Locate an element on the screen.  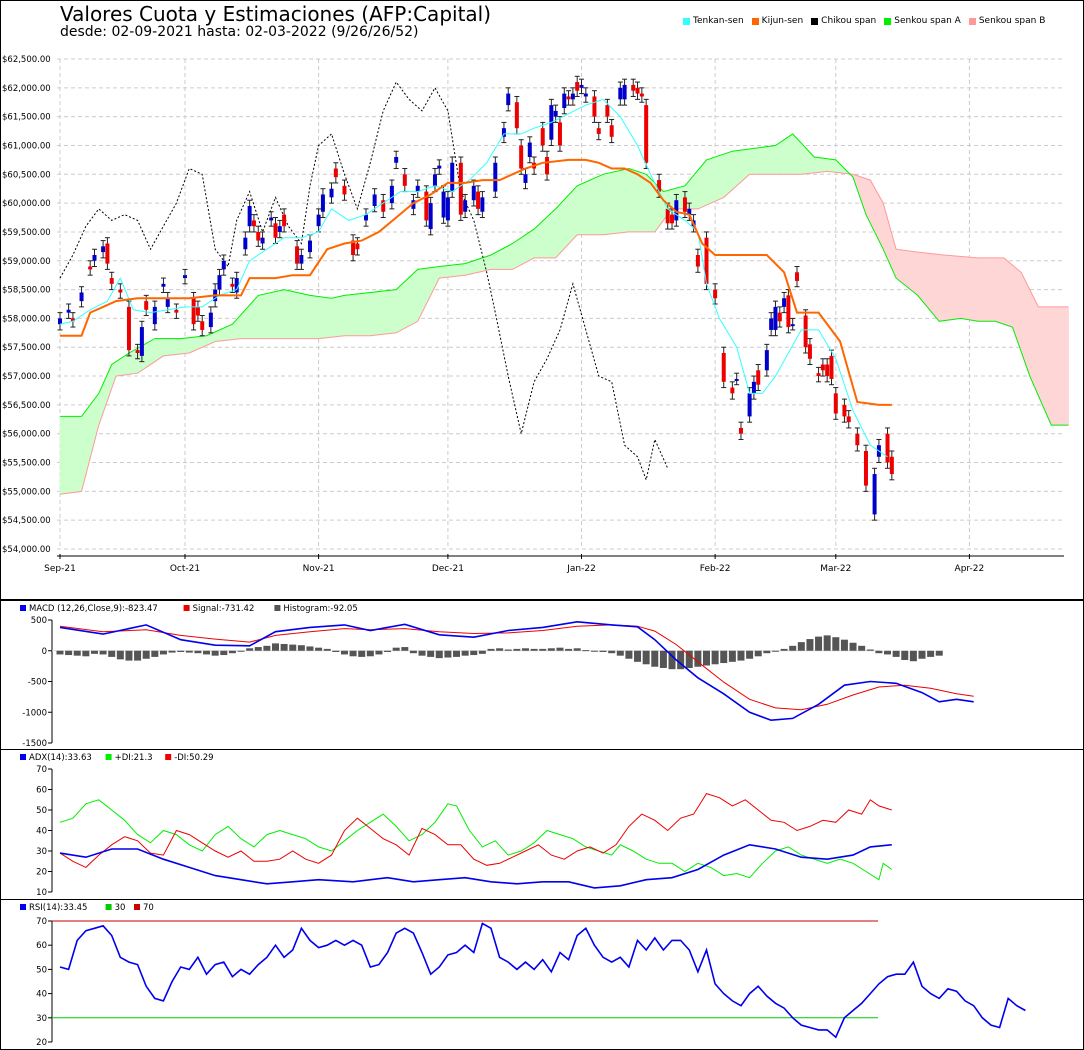
legend-adx: ADX(14):33.63 is located at coordinates (60, 758).